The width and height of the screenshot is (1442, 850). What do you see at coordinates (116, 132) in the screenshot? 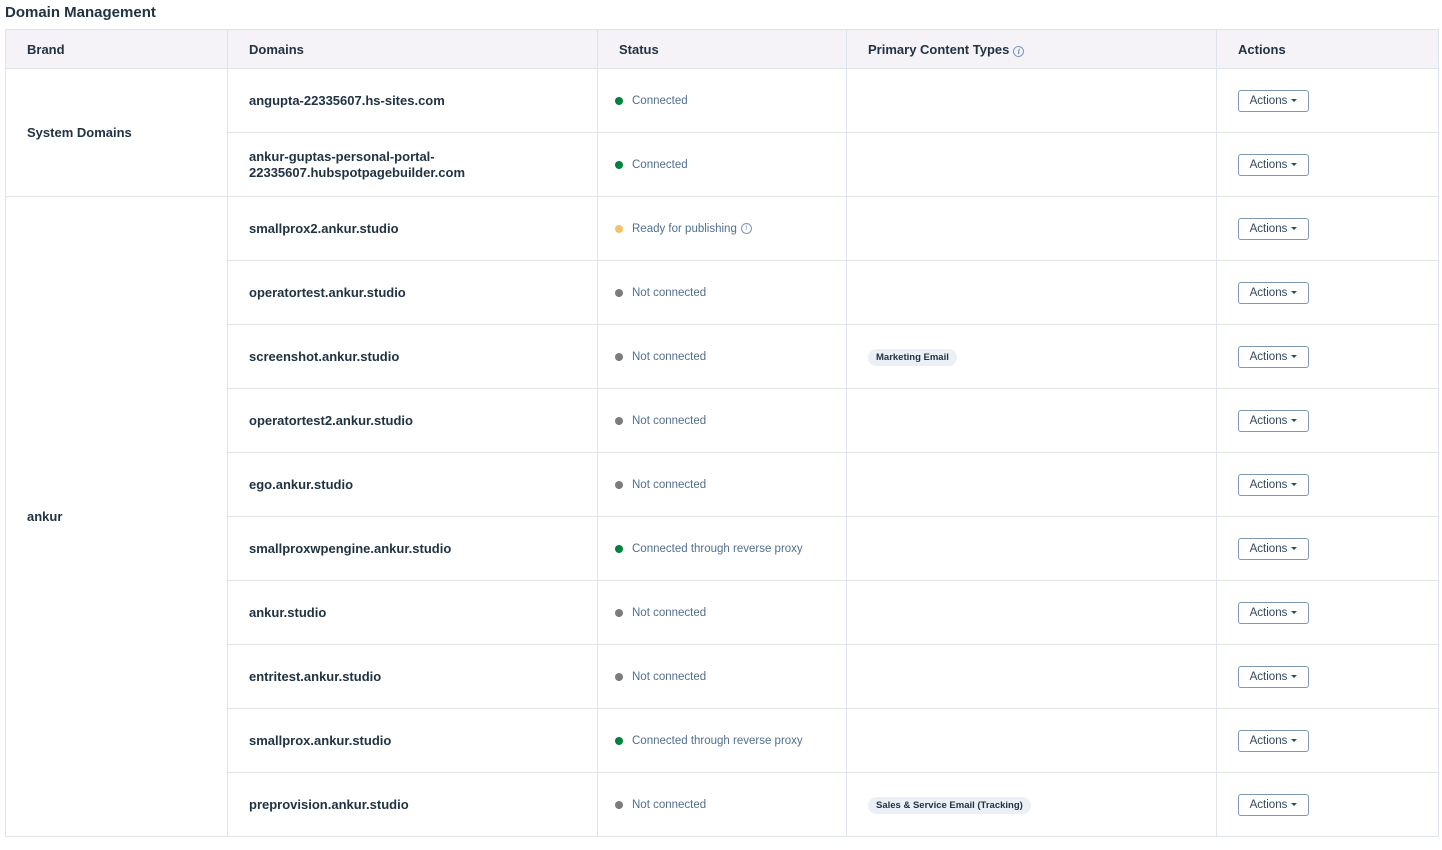
I see `brand-cell: System Domains` at bounding box center [116, 132].